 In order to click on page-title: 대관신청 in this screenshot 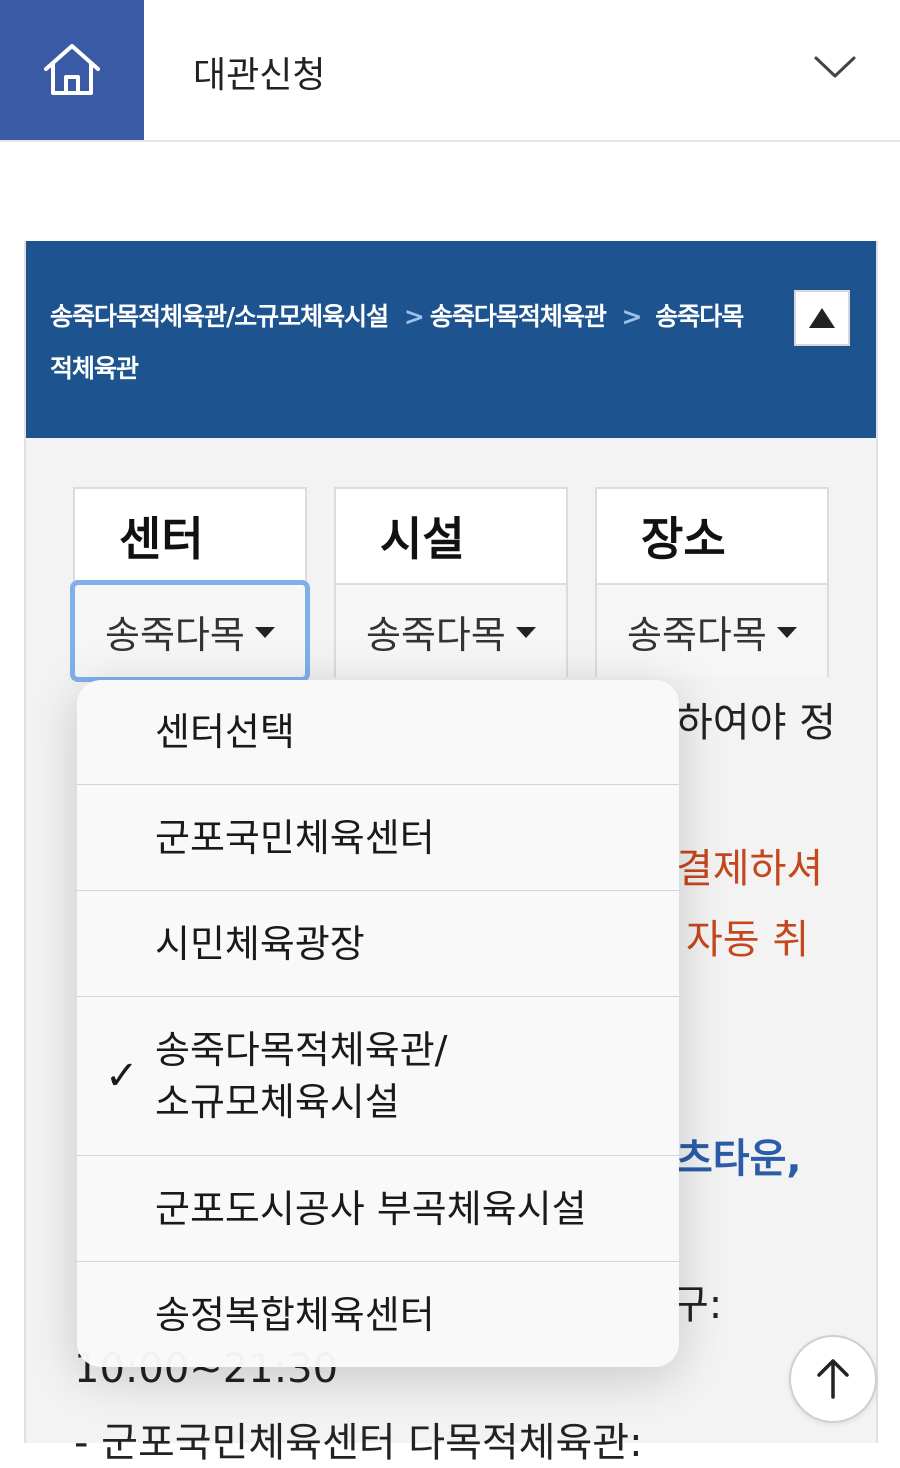, I will do `click(259, 75)`.